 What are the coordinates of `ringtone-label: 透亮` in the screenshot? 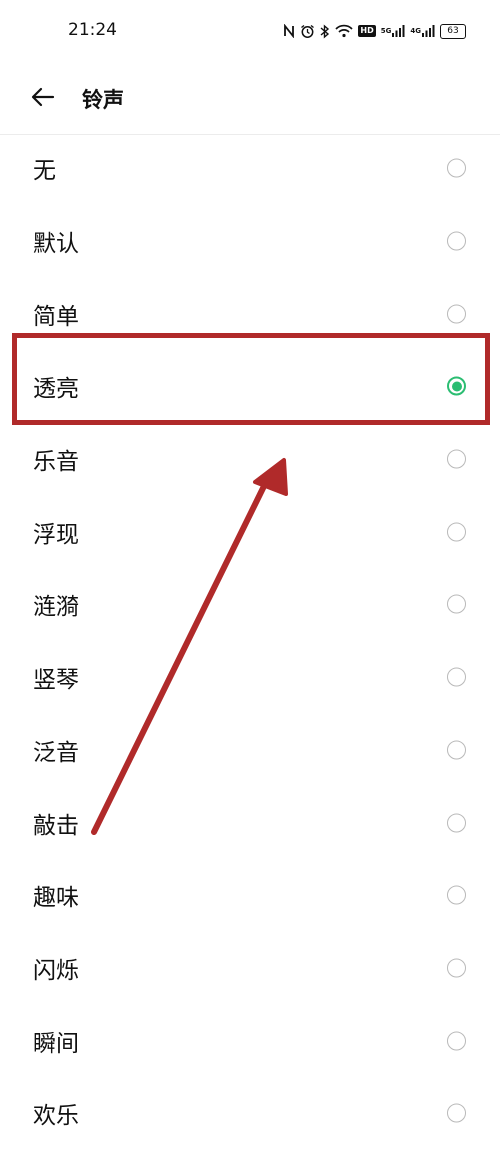 It's located at (56, 389).